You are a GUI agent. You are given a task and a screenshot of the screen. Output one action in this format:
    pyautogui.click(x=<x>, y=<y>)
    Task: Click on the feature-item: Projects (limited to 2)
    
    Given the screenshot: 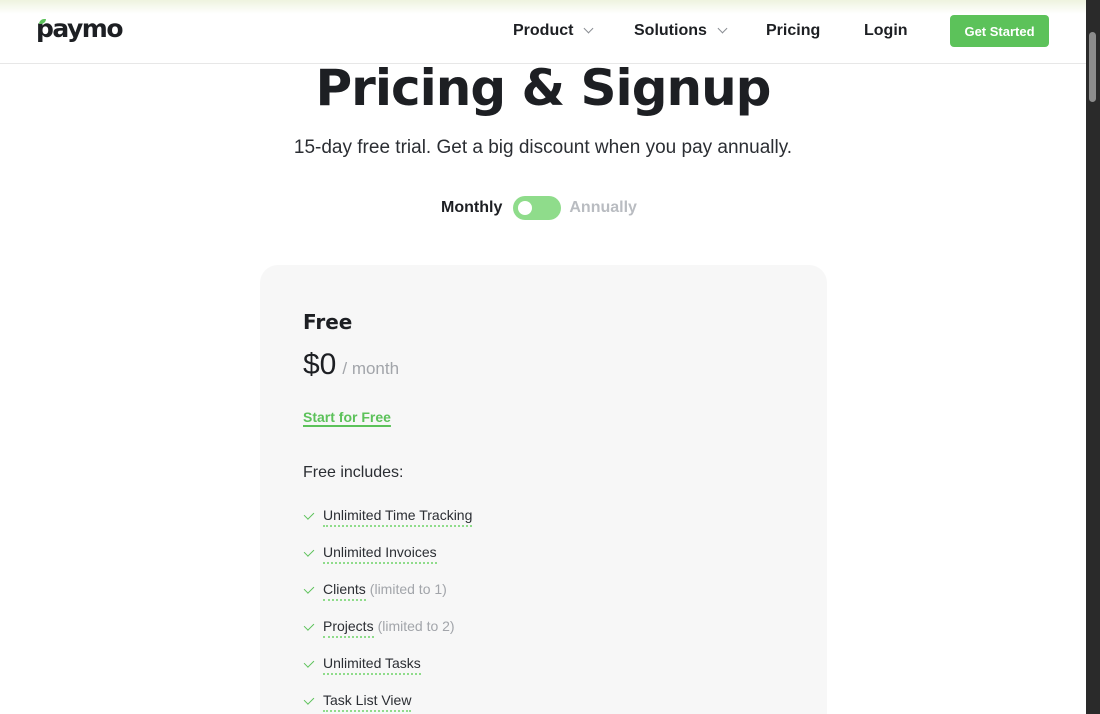 What is the action you would take?
    pyautogui.click(x=387, y=636)
    